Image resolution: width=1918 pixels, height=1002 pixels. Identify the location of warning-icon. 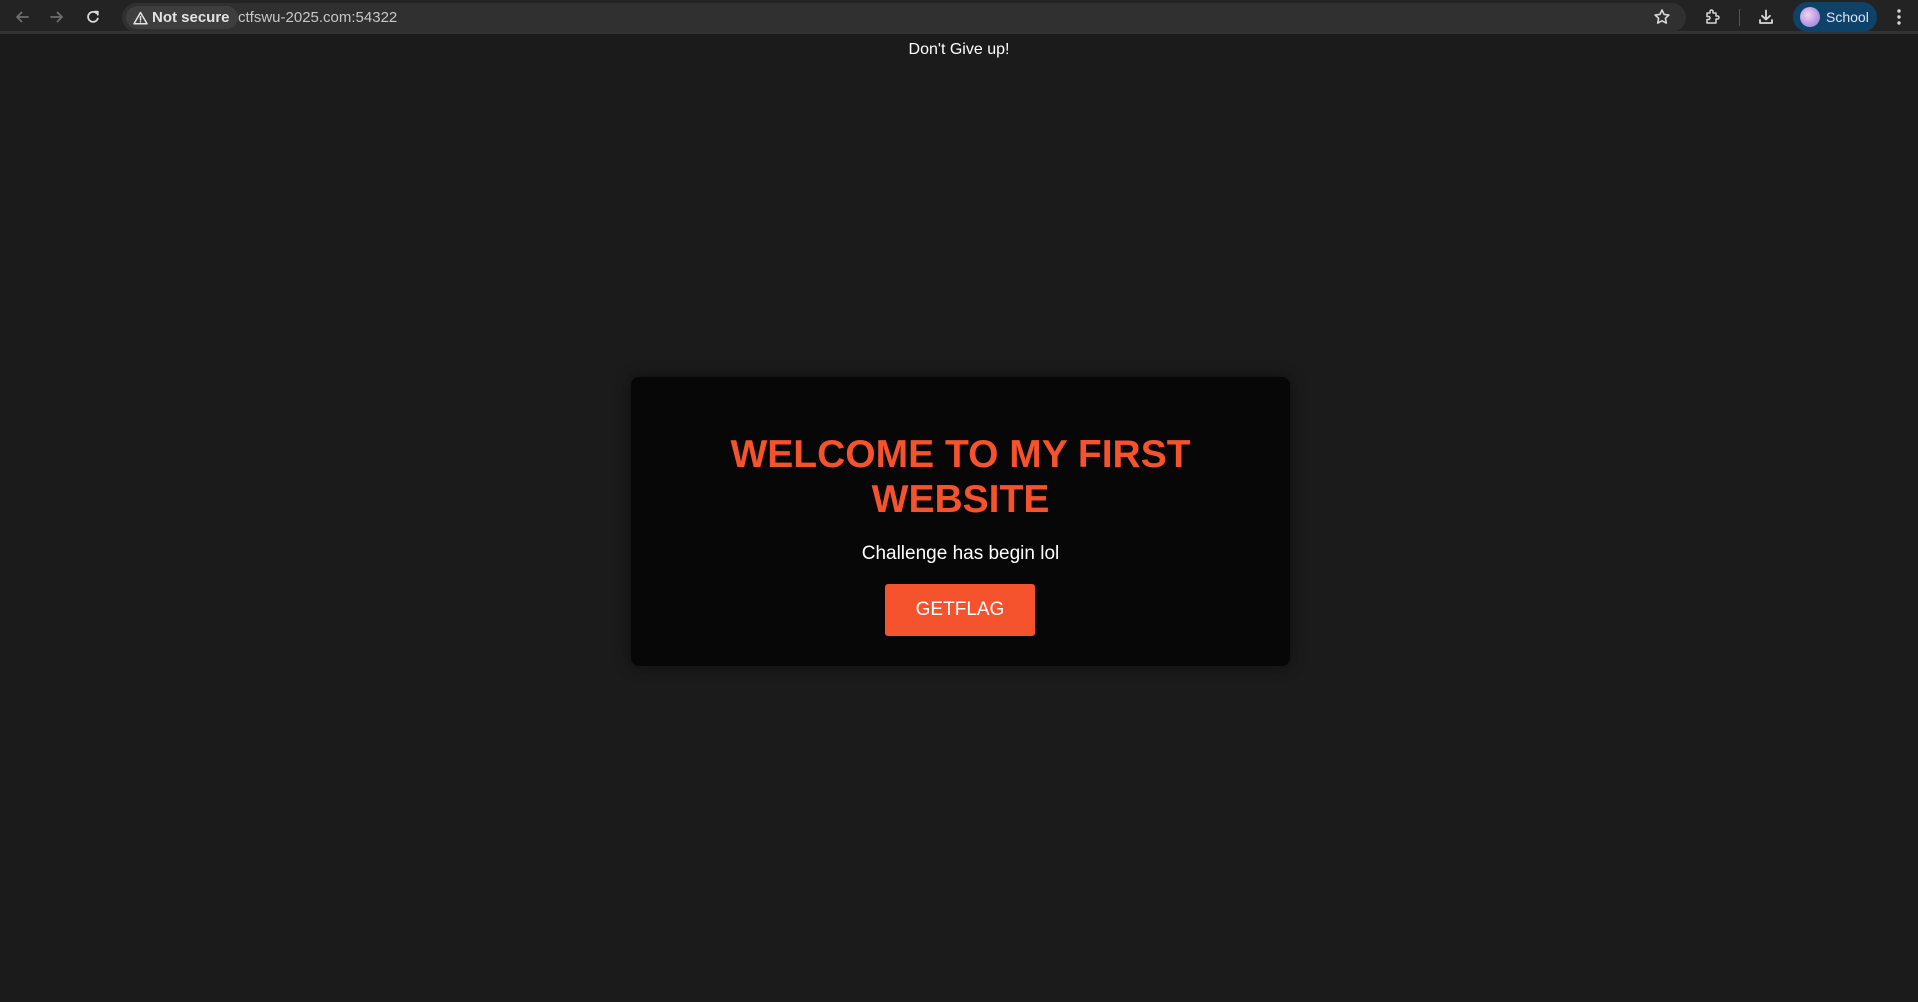
(140, 18).